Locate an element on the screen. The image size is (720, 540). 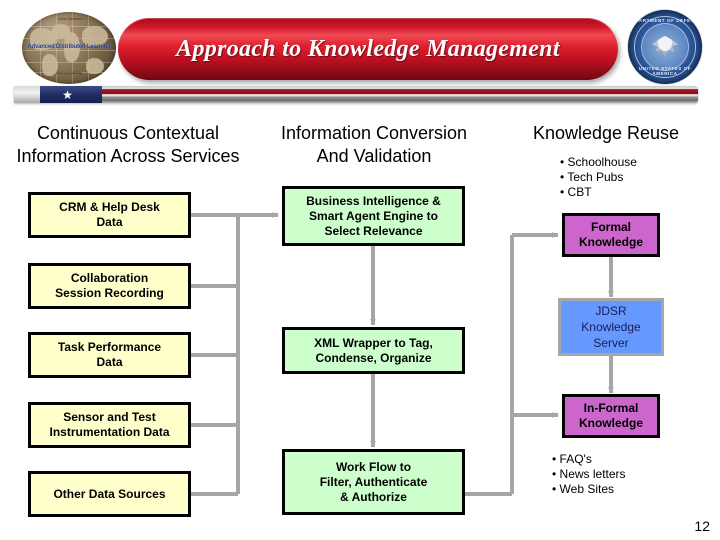
box-xml-wrapper-tag-condense-organize: XML Wrapper to Tag, Condense, Organize is located at coordinates (373, 350).